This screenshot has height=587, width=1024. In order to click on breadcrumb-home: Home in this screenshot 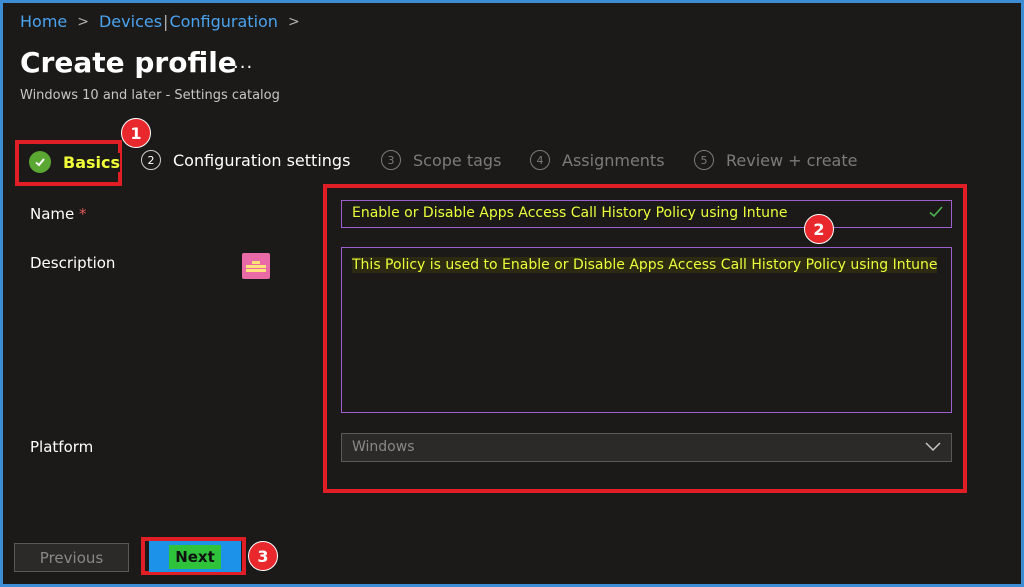, I will do `click(43, 21)`.